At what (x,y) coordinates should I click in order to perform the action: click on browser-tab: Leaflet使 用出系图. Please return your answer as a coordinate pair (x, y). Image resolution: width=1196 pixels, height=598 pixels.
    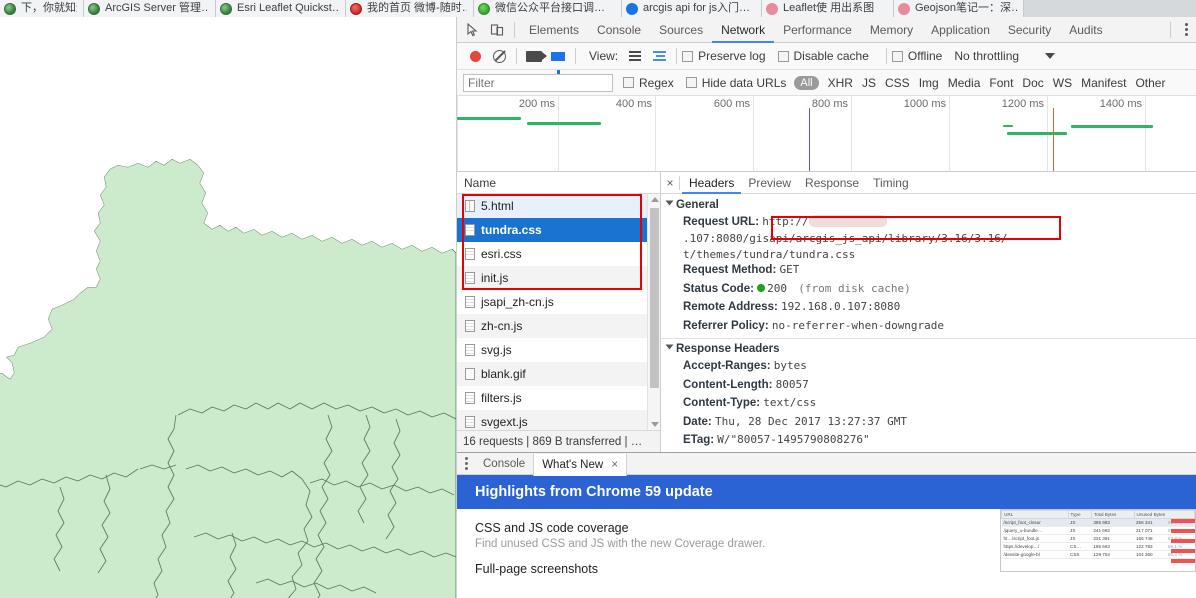
    Looking at the image, I should click on (828, 8).